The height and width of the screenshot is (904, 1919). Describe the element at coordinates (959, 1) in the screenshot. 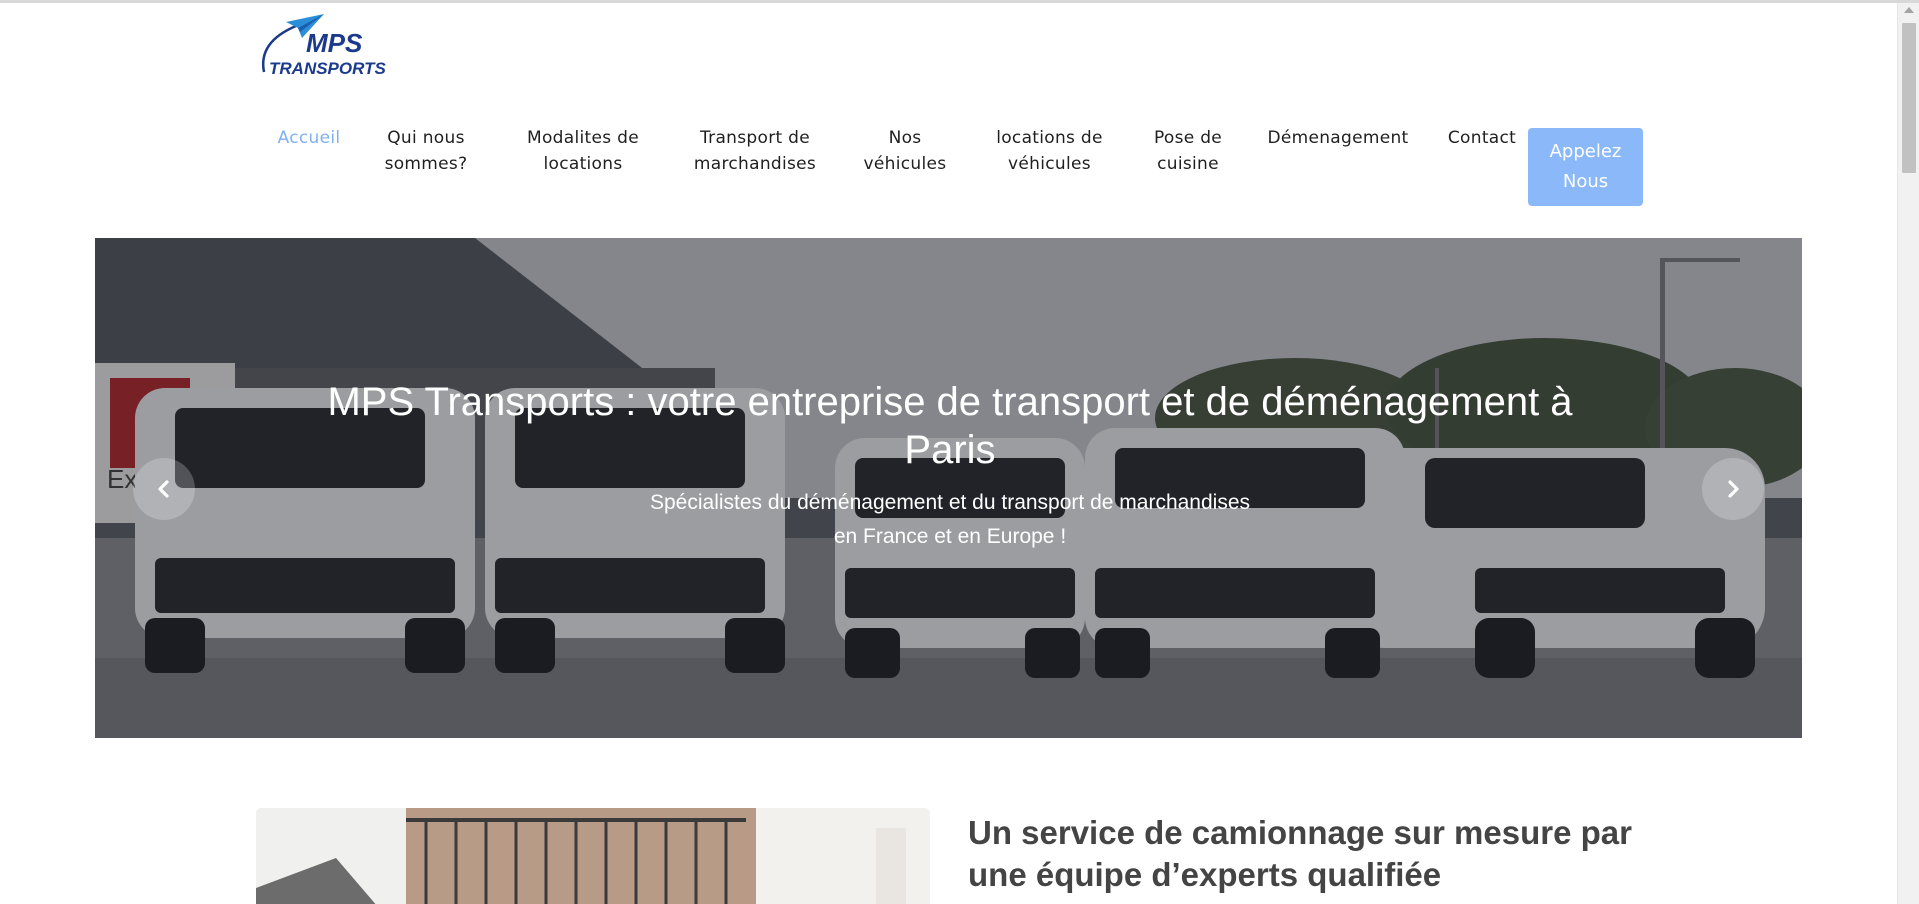

I see `browser-top-border` at that location.